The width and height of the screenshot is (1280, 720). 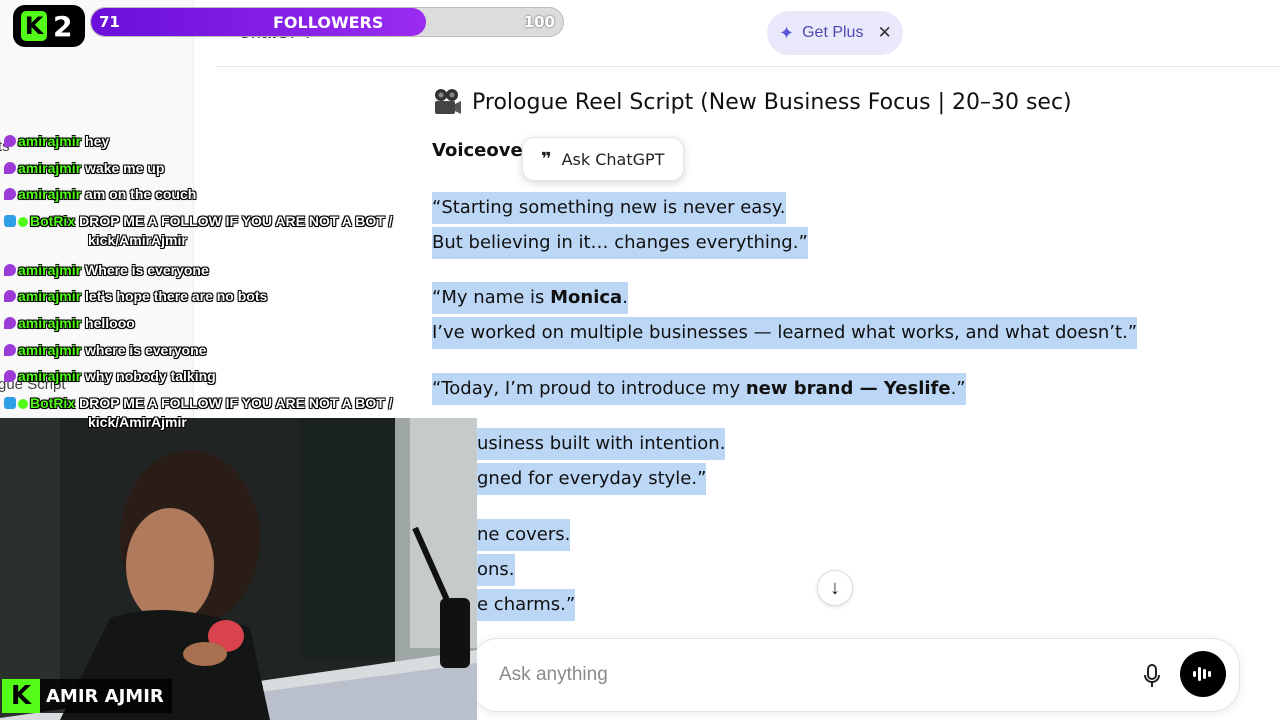 What do you see at coordinates (586, 297) in the screenshot?
I see `bold-name: Monica` at bounding box center [586, 297].